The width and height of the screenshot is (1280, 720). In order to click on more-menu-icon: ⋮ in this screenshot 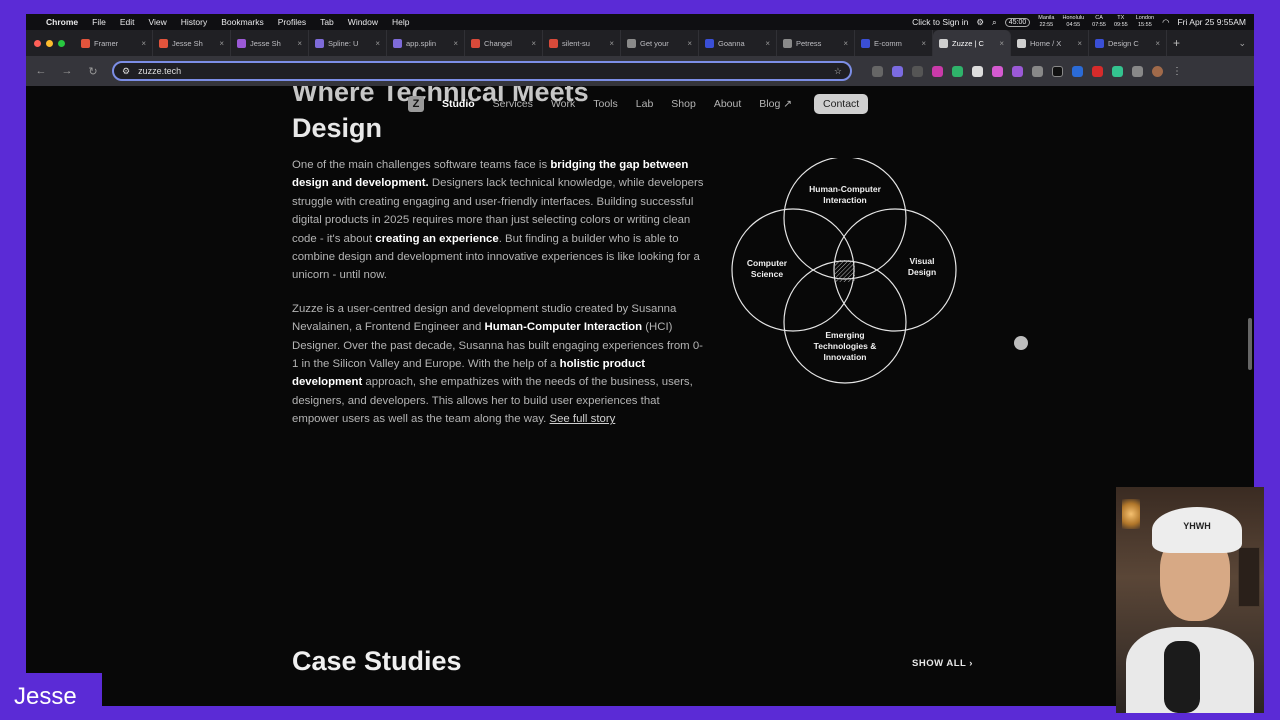, I will do `click(1177, 71)`.